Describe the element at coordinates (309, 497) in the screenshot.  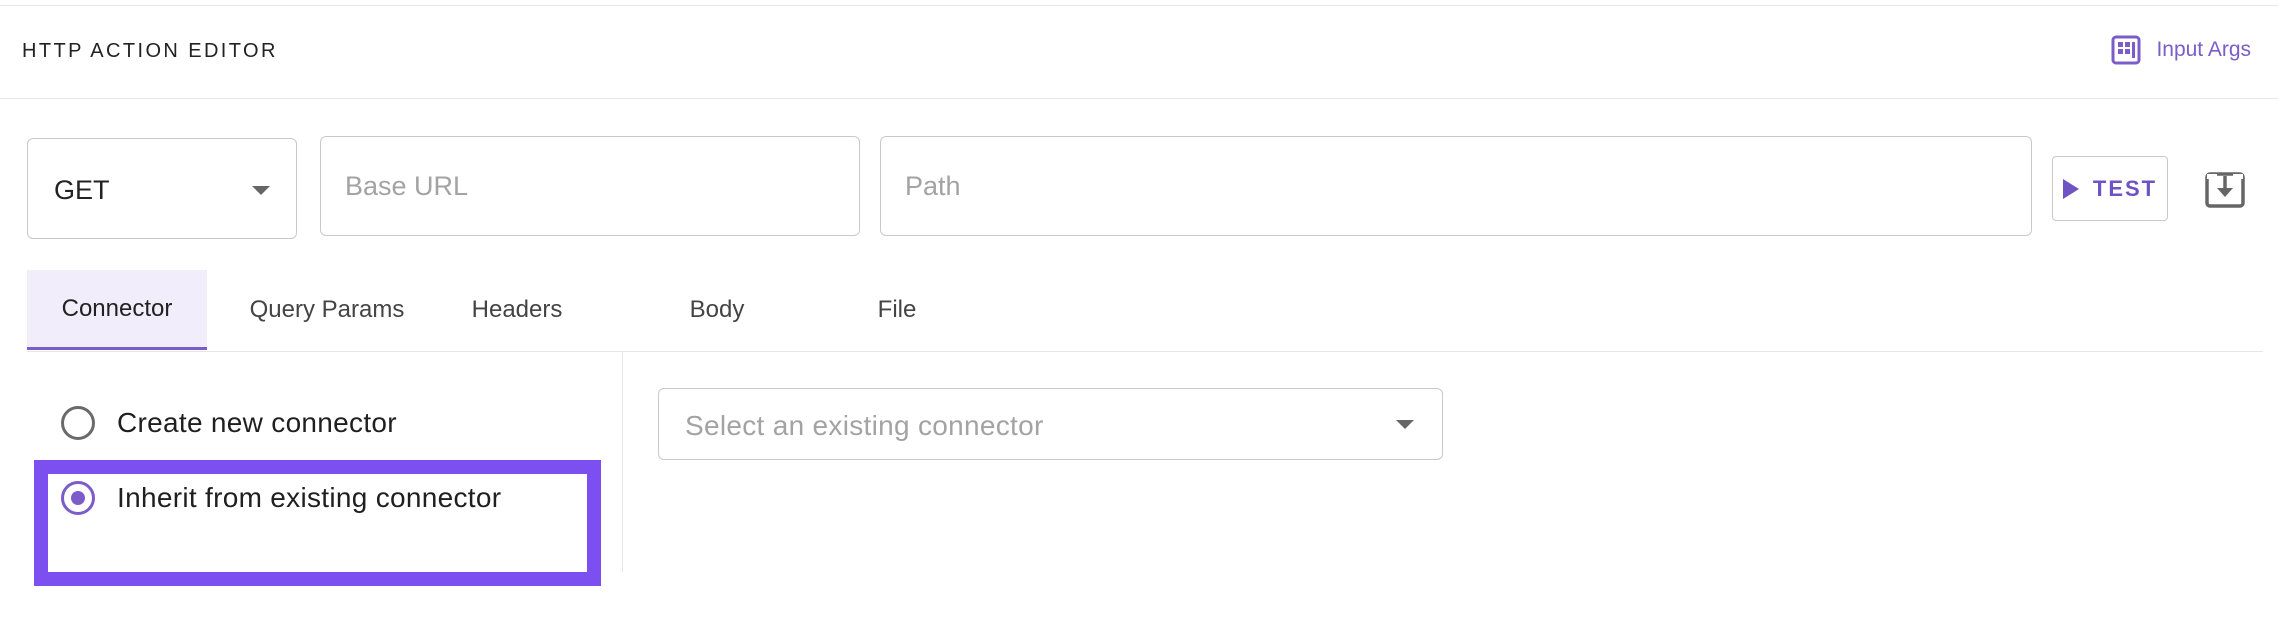
I see `inherit-connector-label: Inherit from existing connector` at that location.